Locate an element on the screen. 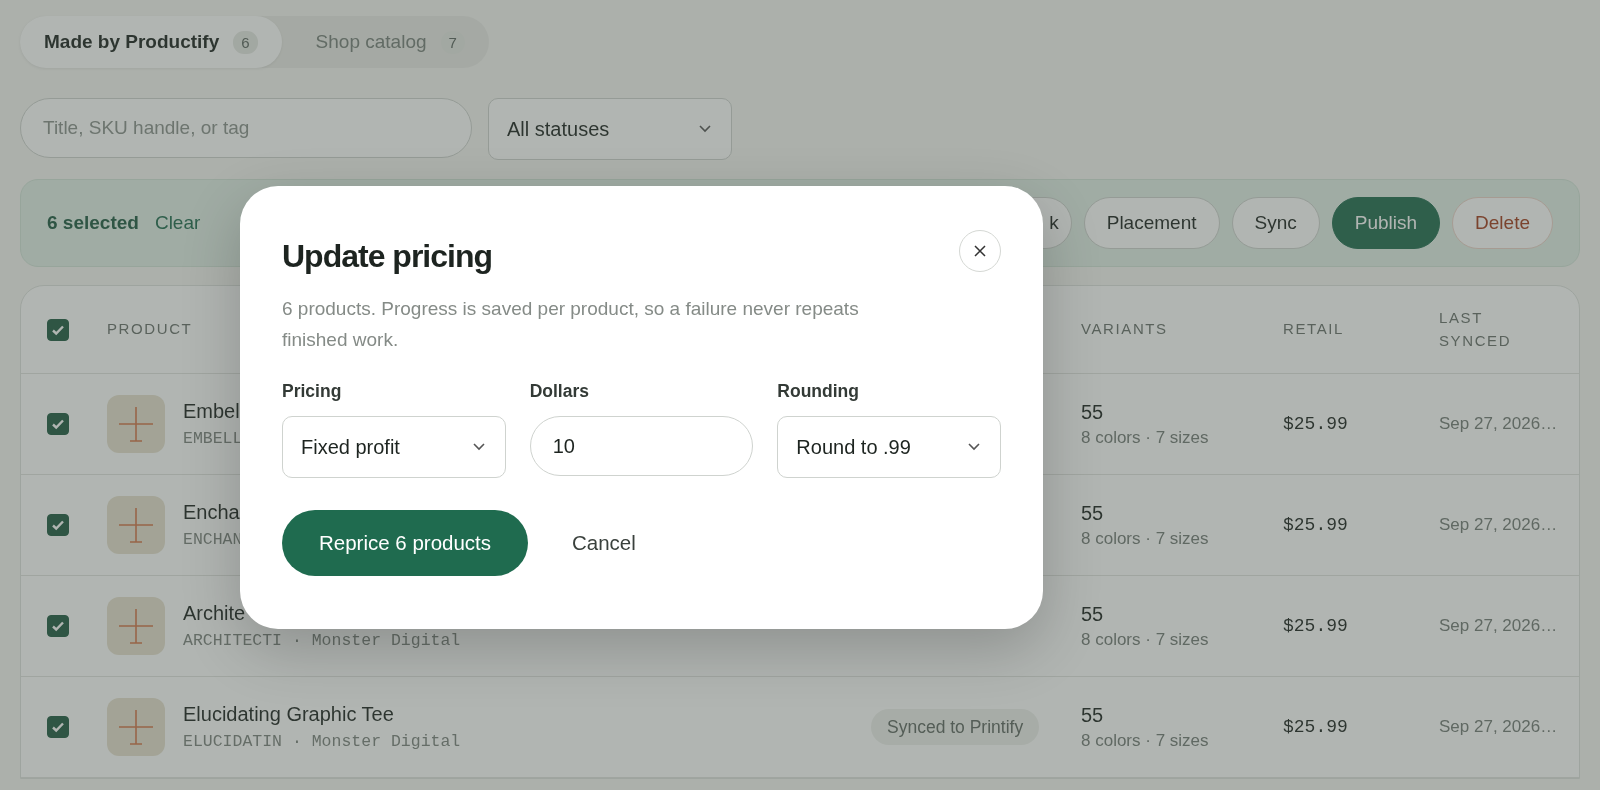 Image resolution: width=1600 pixels, height=790 pixels. input-field: 10 is located at coordinates (641, 446).